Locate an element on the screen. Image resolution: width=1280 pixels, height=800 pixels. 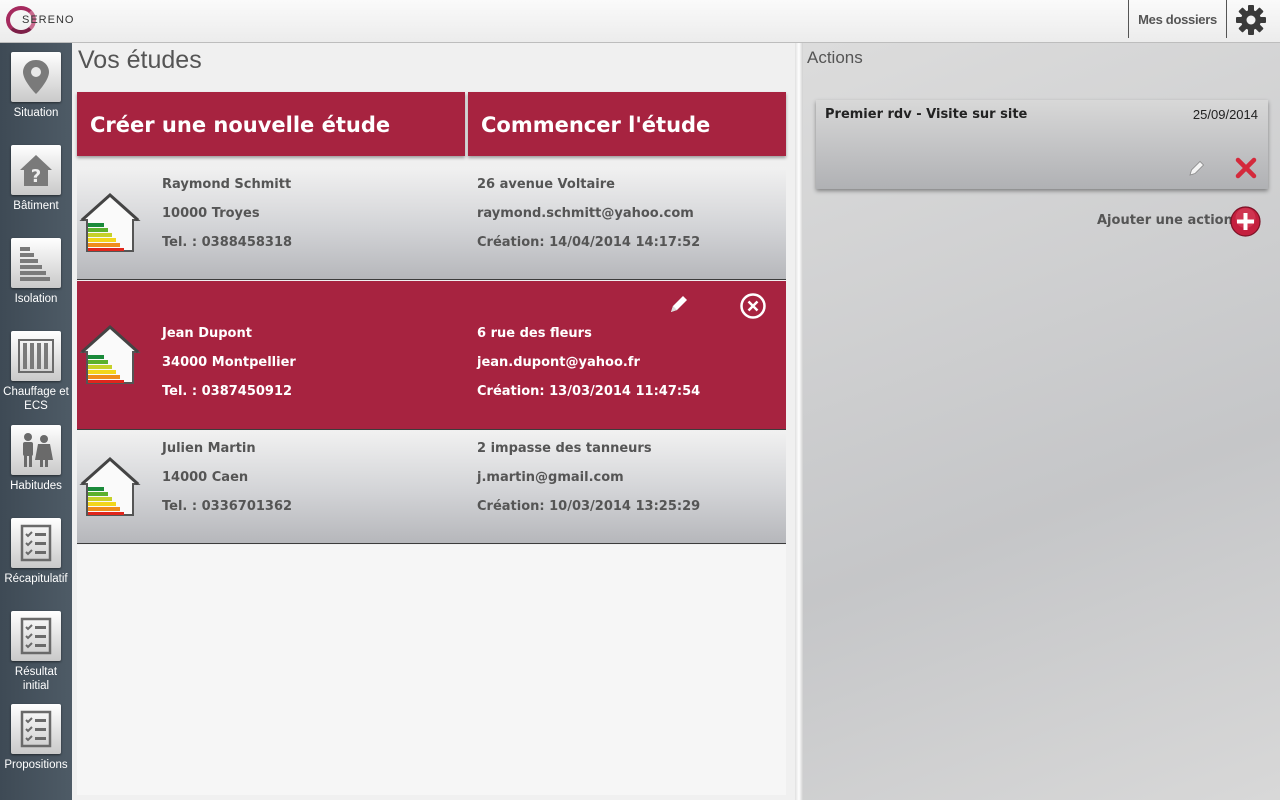
logo-text: SERENO is located at coordinates (48, 20).